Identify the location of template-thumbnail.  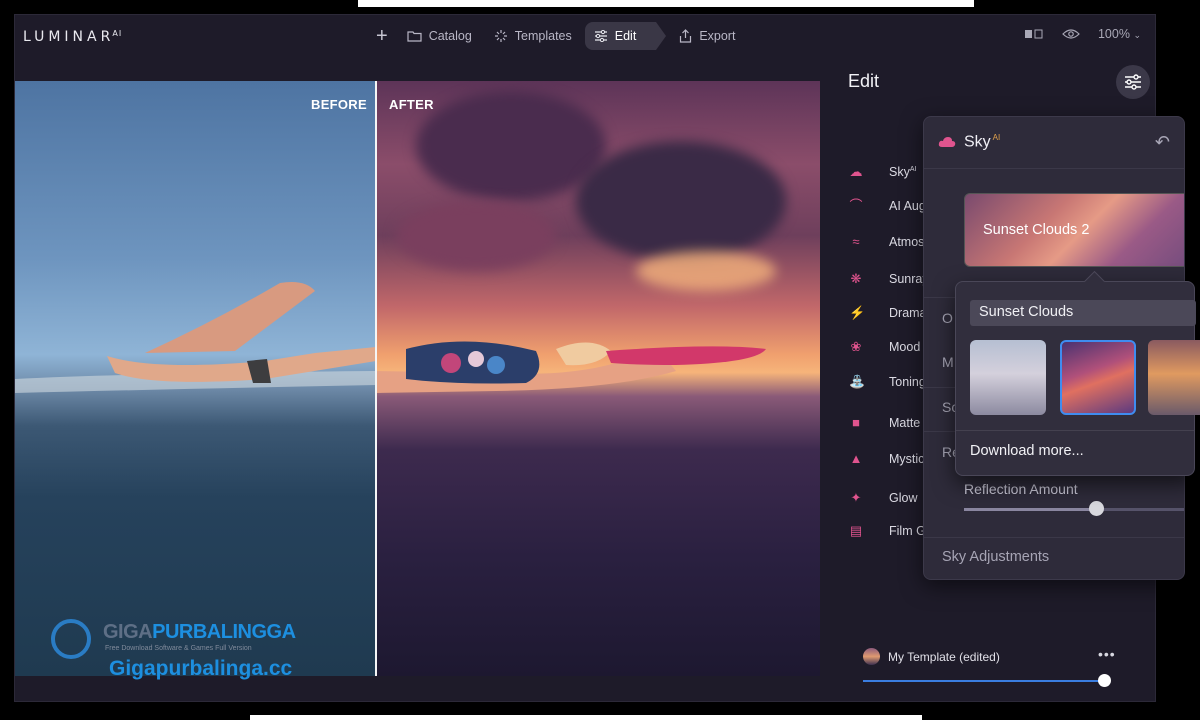
(871, 656).